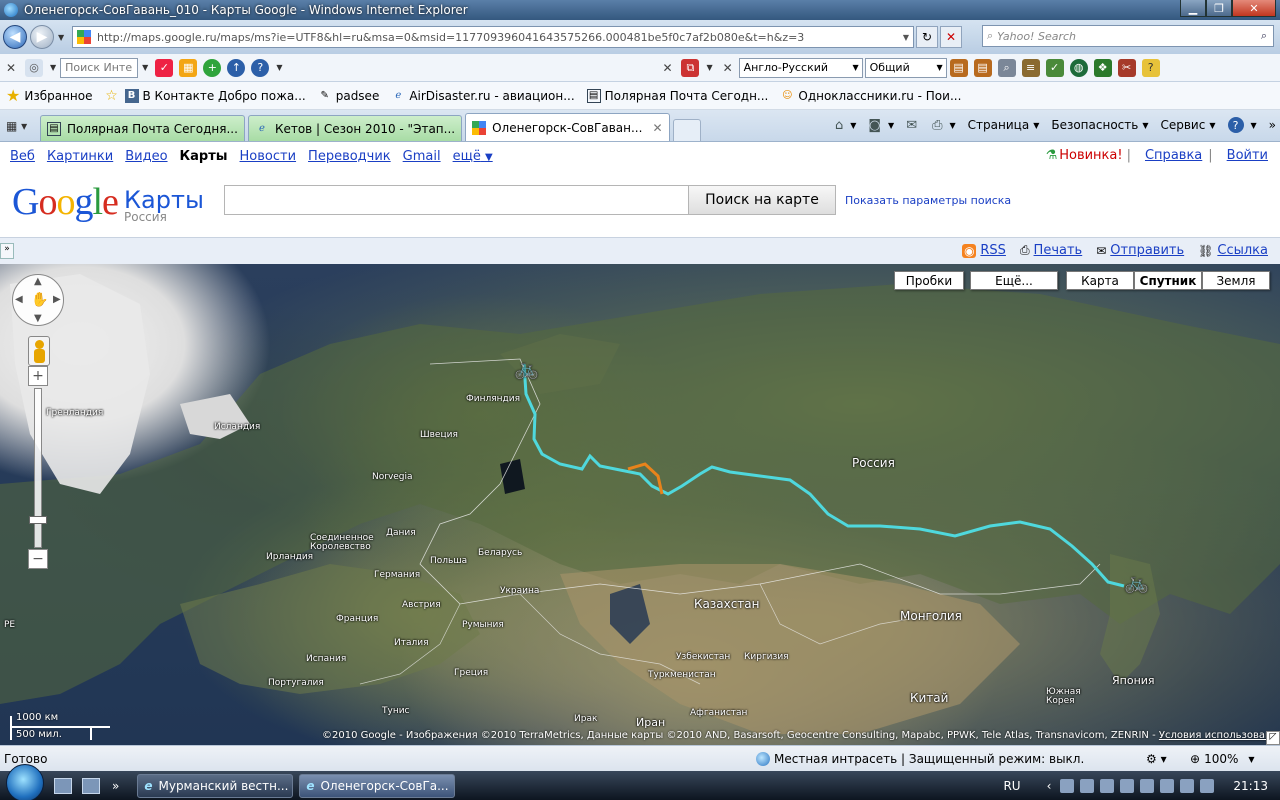  What do you see at coordinates (1004, 125) in the screenshot?
I see `page-menu: Страница ▼` at bounding box center [1004, 125].